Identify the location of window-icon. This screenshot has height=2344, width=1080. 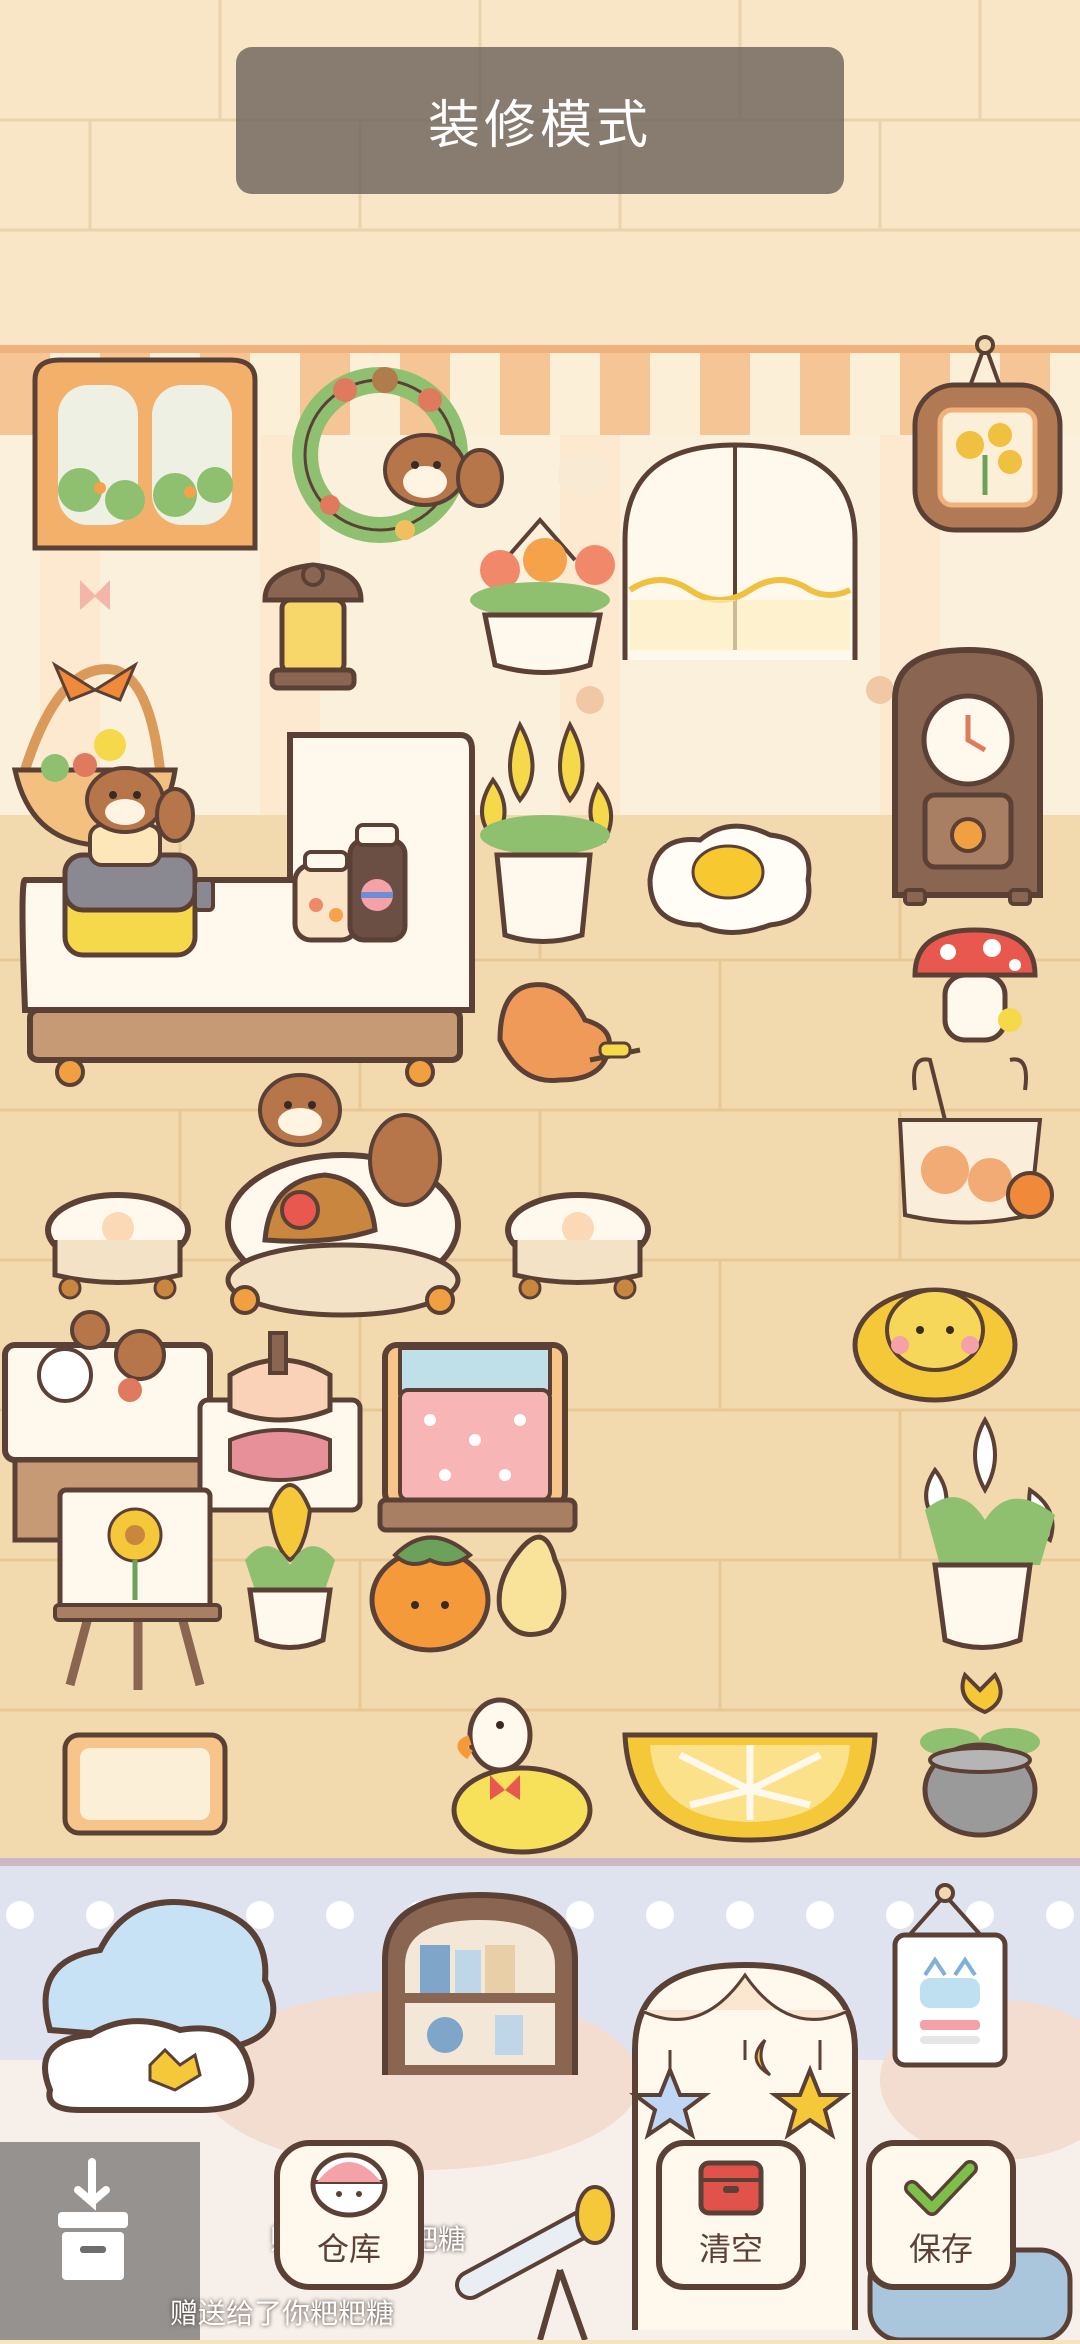
(145, 454).